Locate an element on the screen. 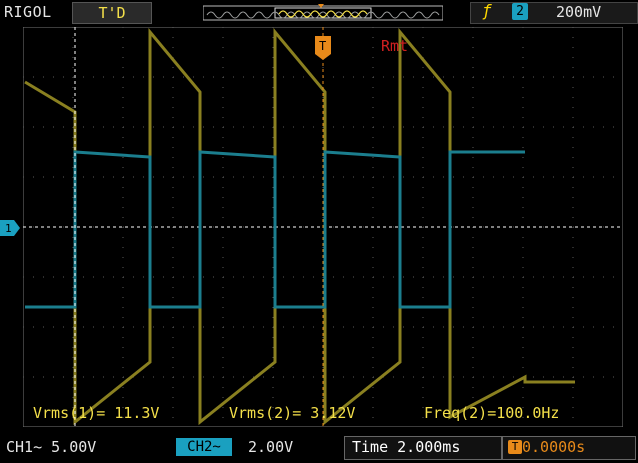  trigger-position-marker: T is located at coordinates (323, 48).